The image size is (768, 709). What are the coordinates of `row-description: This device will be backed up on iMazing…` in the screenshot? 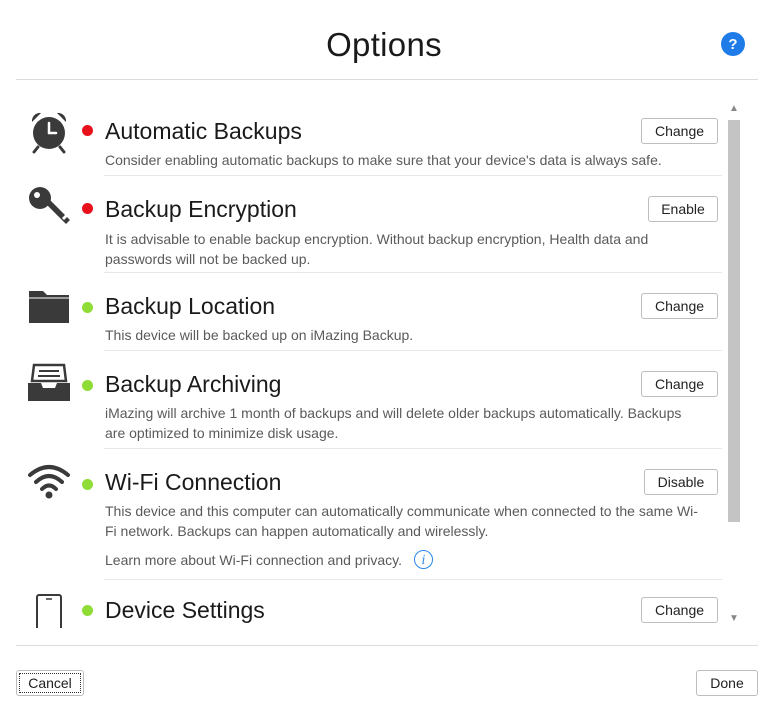 It's located at (259, 335).